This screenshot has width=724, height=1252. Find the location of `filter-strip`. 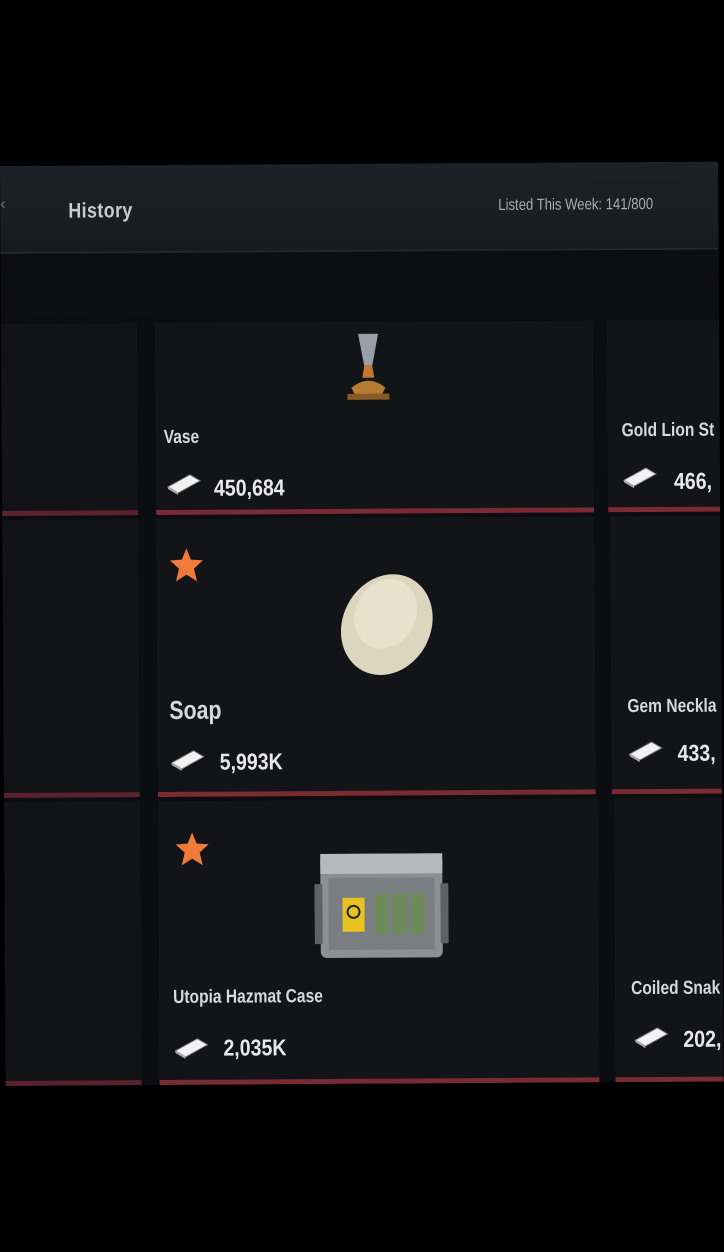

filter-strip is located at coordinates (359, 283).